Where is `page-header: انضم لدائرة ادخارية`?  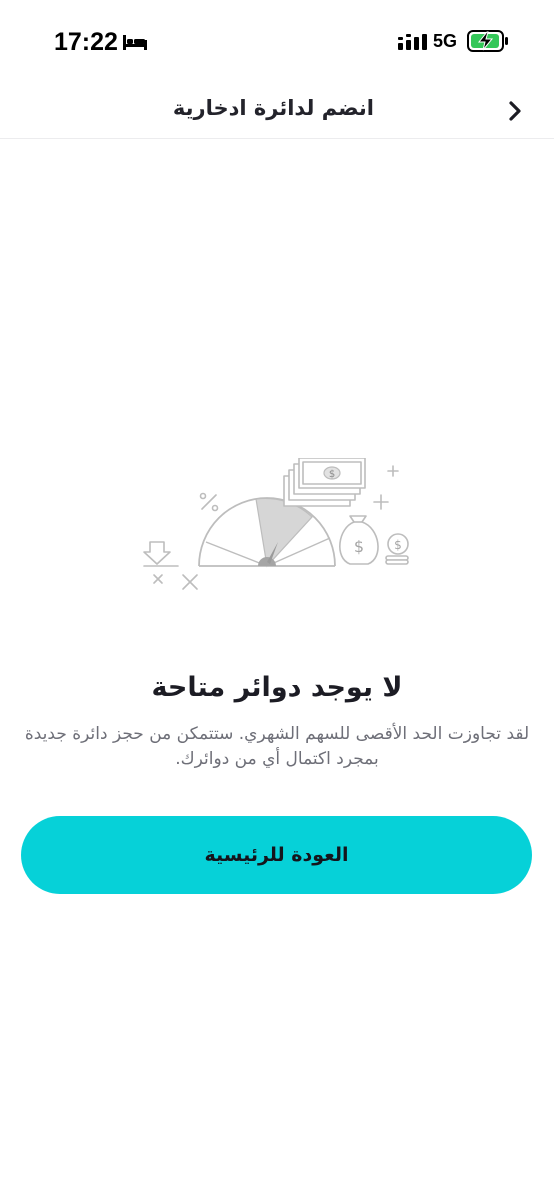
page-header: انضم لدائرة ادخارية is located at coordinates (277, 111).